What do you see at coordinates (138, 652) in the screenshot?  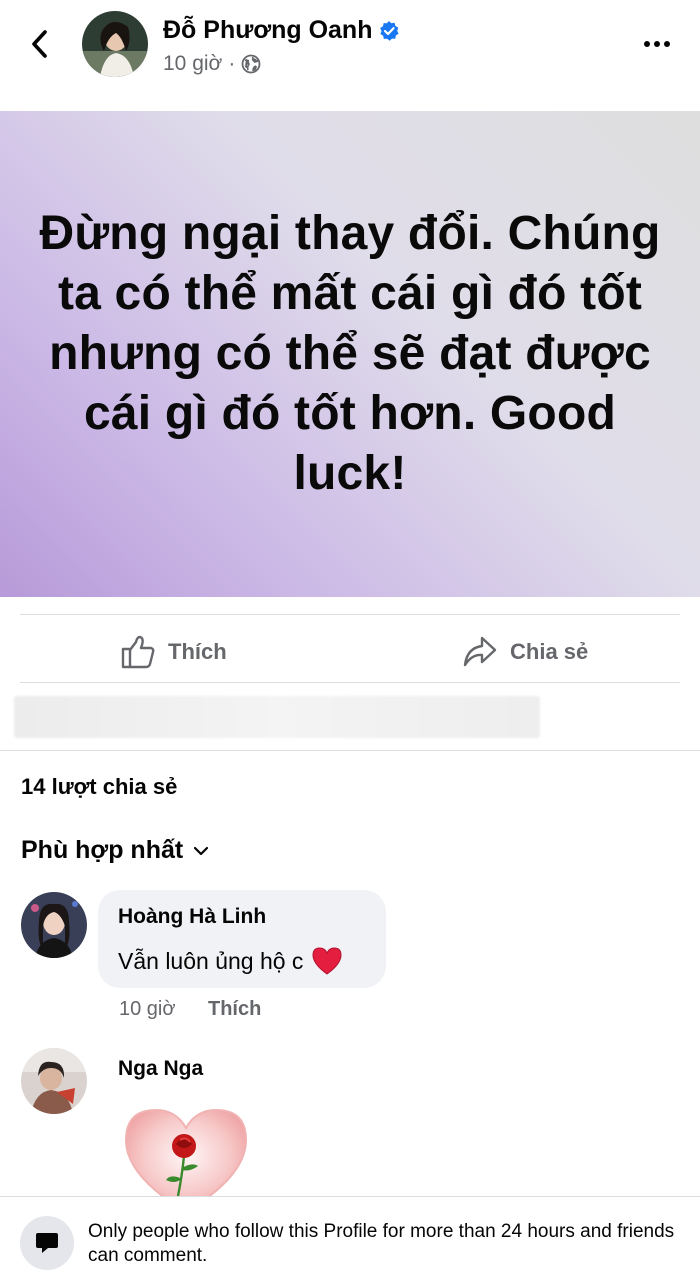 I see `thumbs-up-icon` at bounding box center [138, 652].